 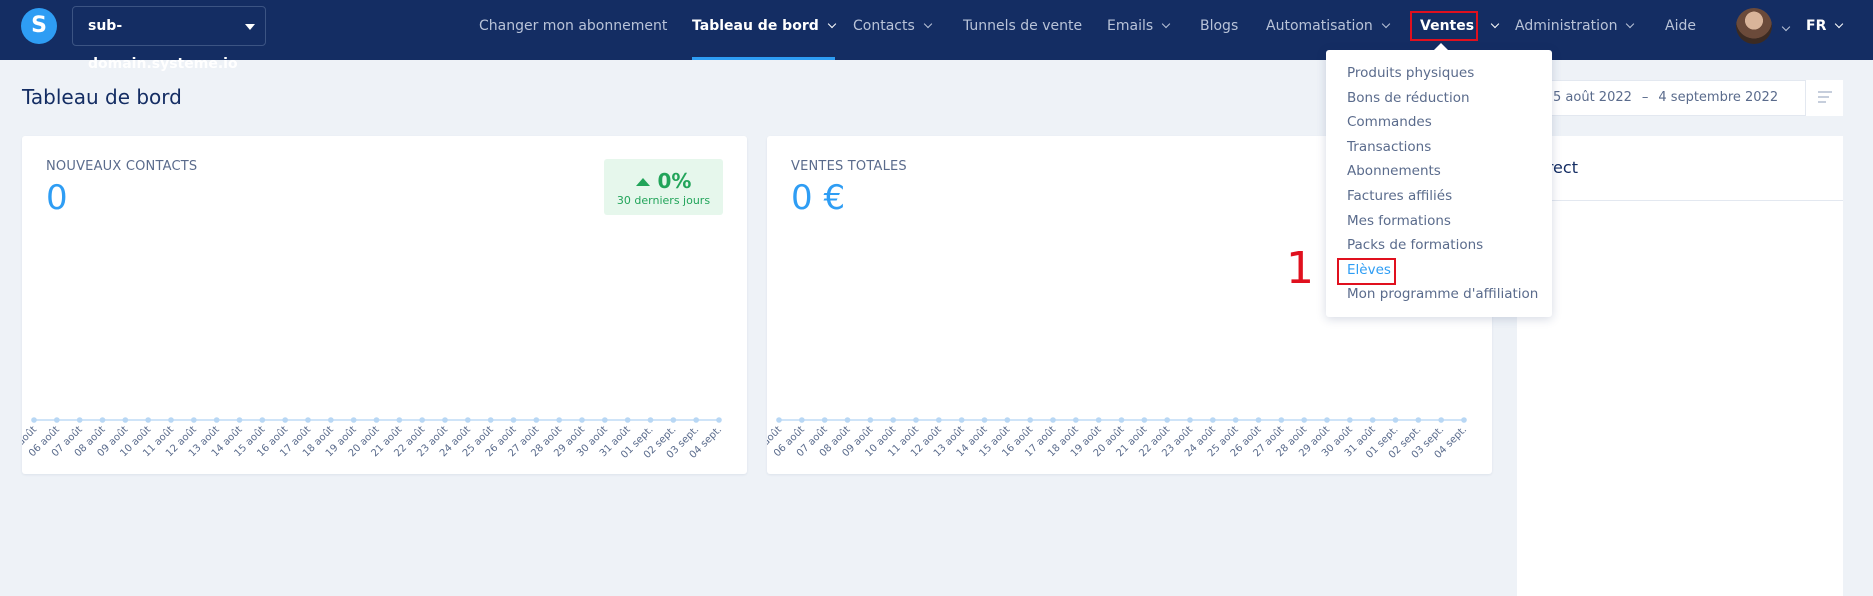 What do you see at coordinates (1444, 26) in the screenshot?
I see `sales-highlight-box` at bounding box center [1444, 26].